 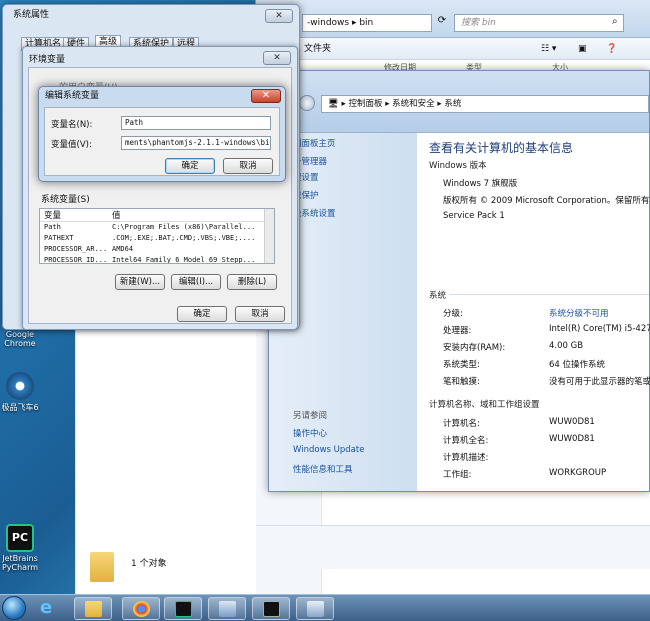 What do you see at coordinates (338, 104) in the screenshot?
I see `computer-icon: 🖥 ▸` at bounding box center [338, 104].